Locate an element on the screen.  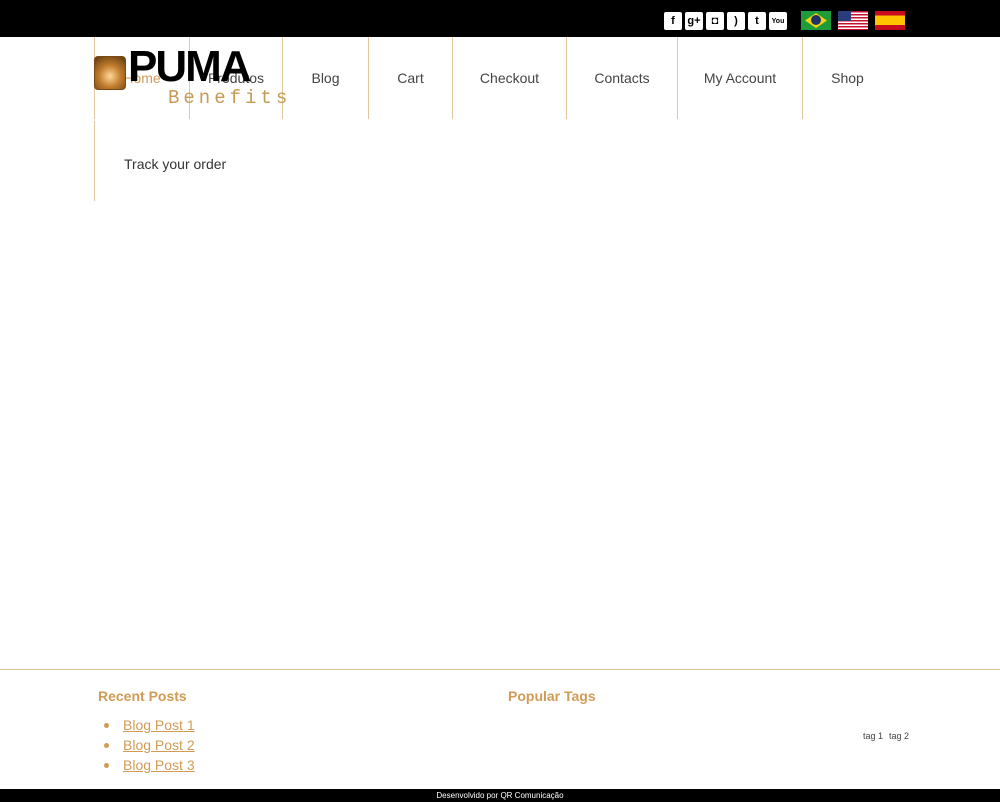
youtube-icon: You is located at coordinates (778, 21).